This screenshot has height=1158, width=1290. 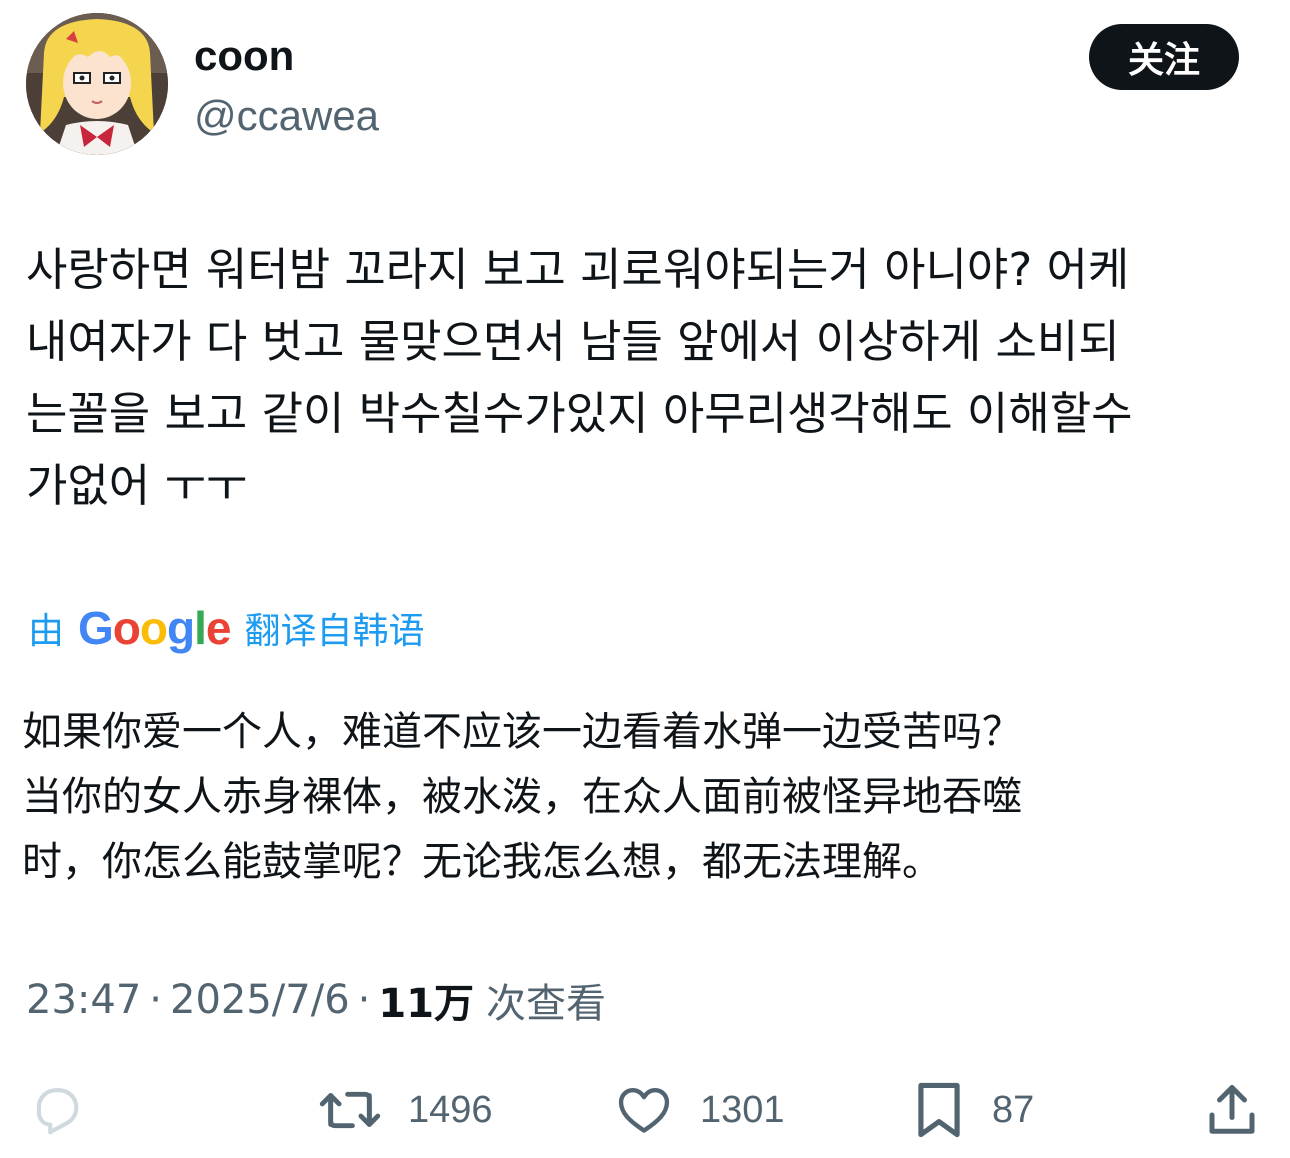 I want to click on action-bar: 1496 1301 87, so click(x=645, y=1110).